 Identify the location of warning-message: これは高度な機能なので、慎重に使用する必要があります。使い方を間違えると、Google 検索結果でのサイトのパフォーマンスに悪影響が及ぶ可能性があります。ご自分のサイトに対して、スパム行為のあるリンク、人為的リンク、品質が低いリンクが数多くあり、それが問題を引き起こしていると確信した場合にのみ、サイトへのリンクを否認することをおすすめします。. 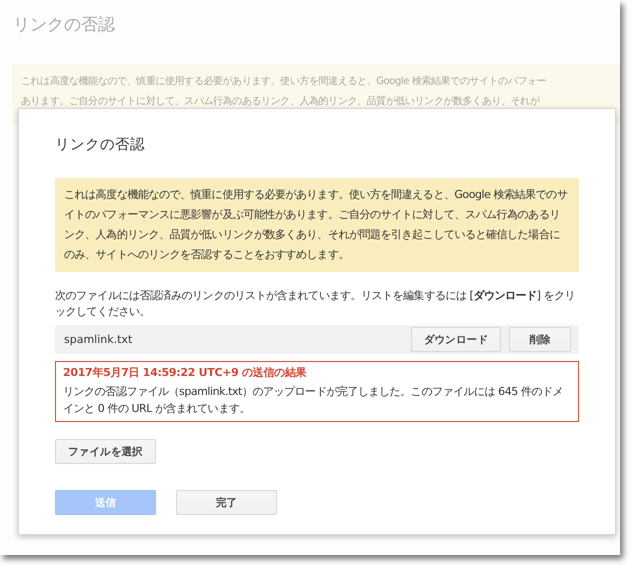
(317, 225).